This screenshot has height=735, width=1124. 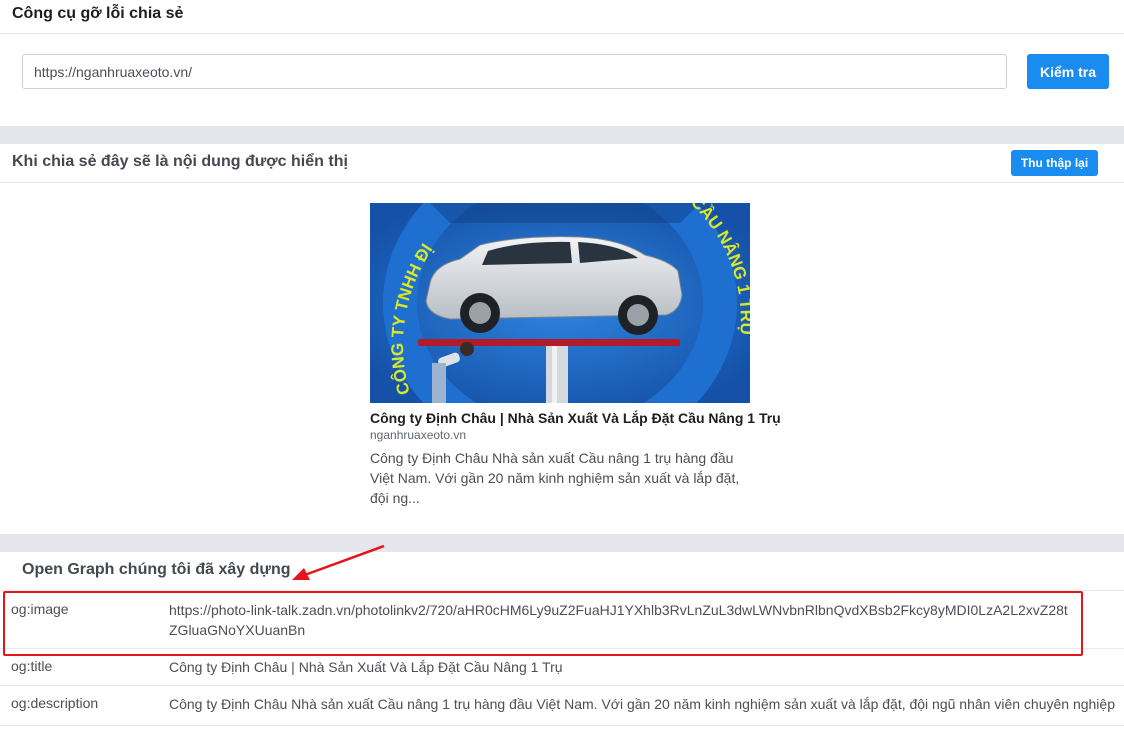 I want to click on og-key: og:title, so click(x=32, y=666).